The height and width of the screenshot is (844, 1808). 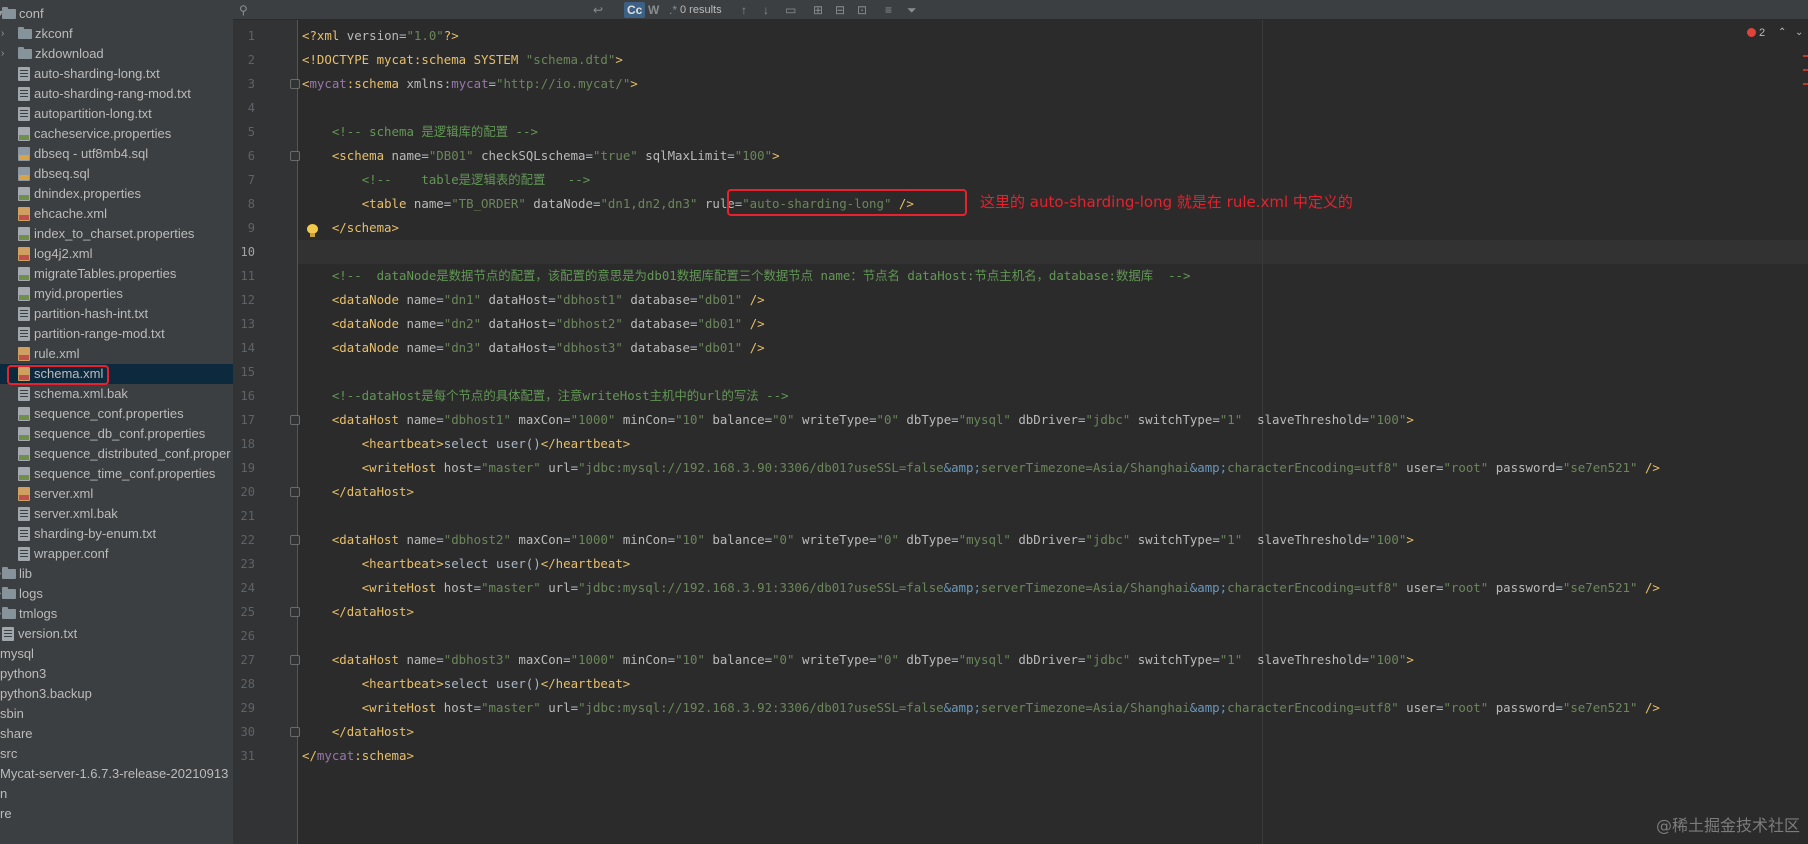 What do you see at coordinates (312, 230) in the screenshot?
I see `lightbulb-icon` at bounding box center [312, 230].